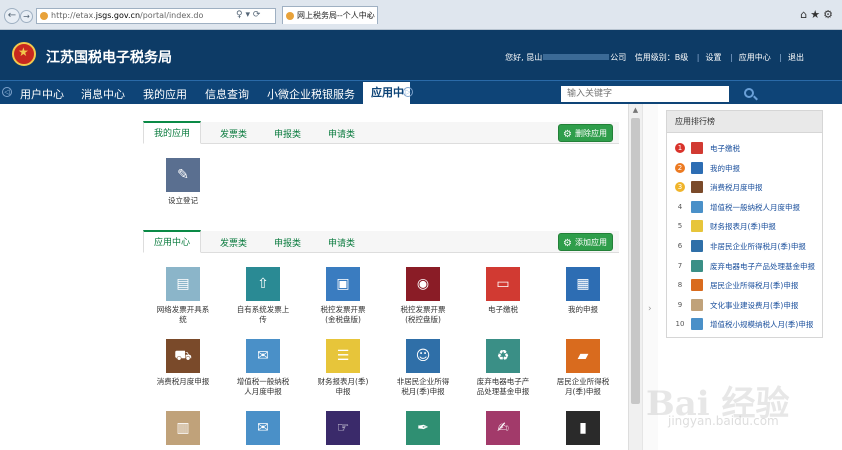 The width and height of the screenshot is (842, 450). I want to click on nav-info-query: 信息查询, so click(227, 94).